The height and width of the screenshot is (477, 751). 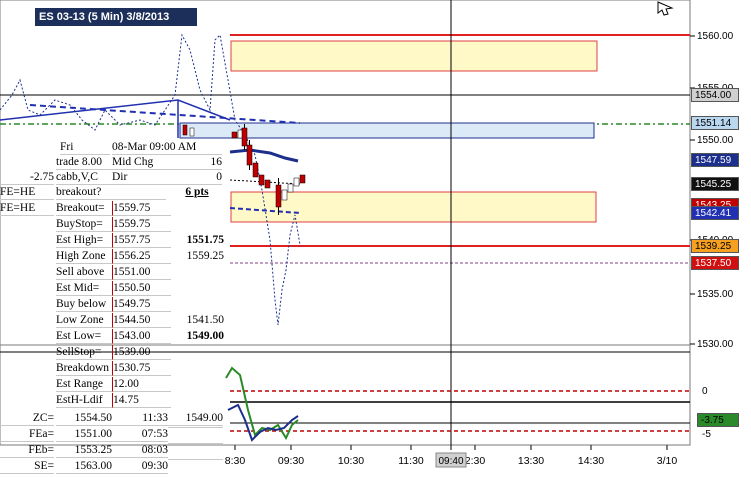 I want to click on panel-mid-chg-value: 16, so click(x=197, y=162).